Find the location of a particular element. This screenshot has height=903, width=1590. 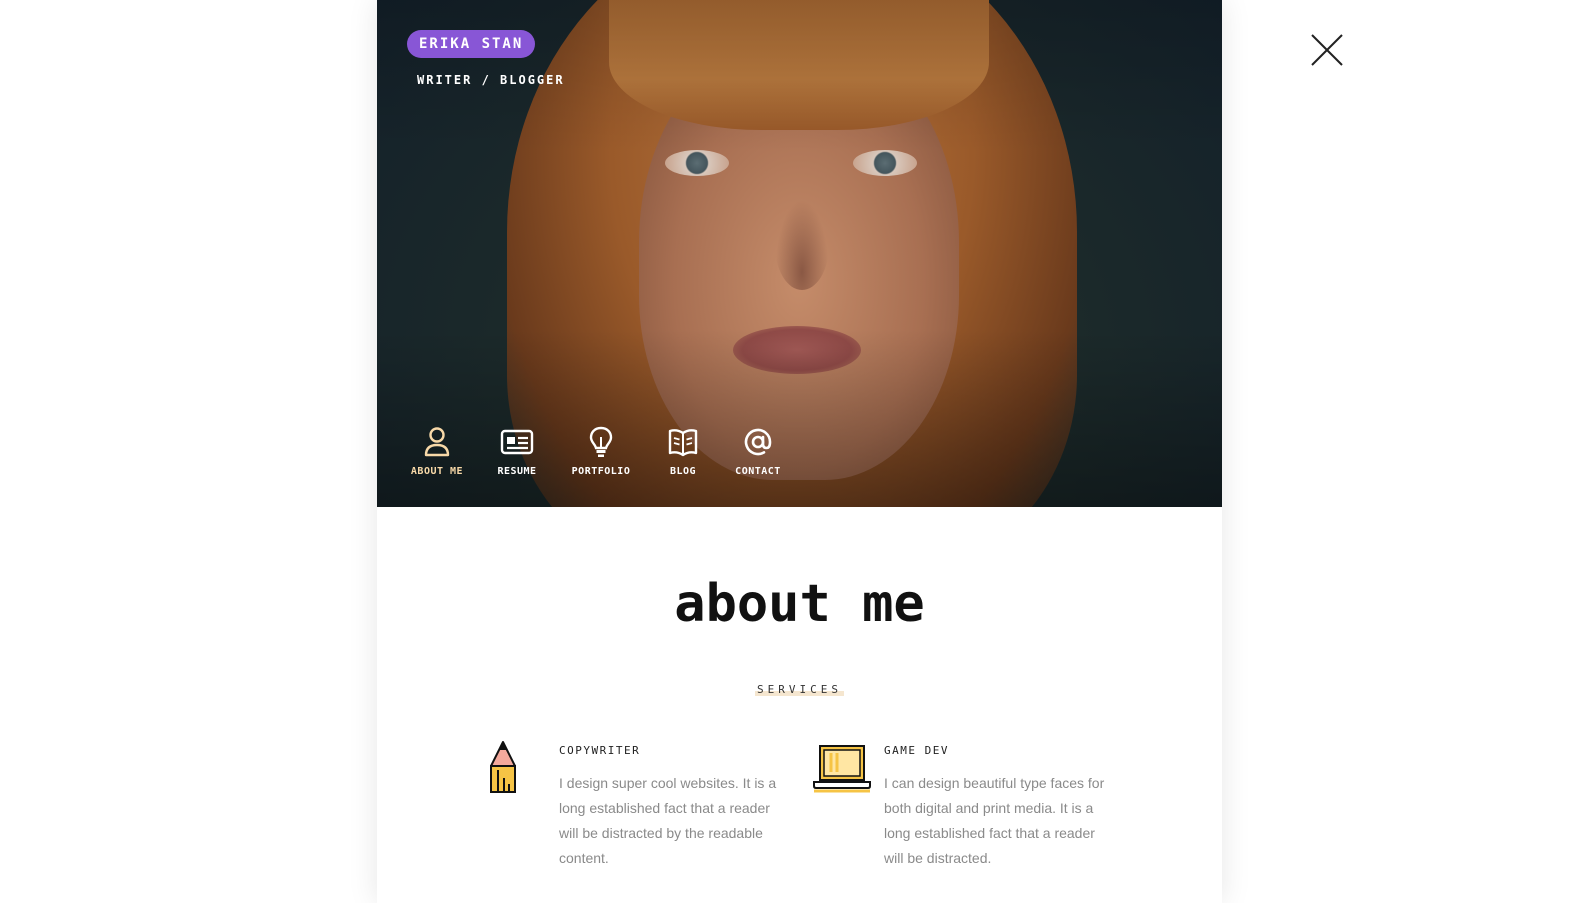

nav-item-portfolio: PORTFOLIO is located at coordinates (601, 450).